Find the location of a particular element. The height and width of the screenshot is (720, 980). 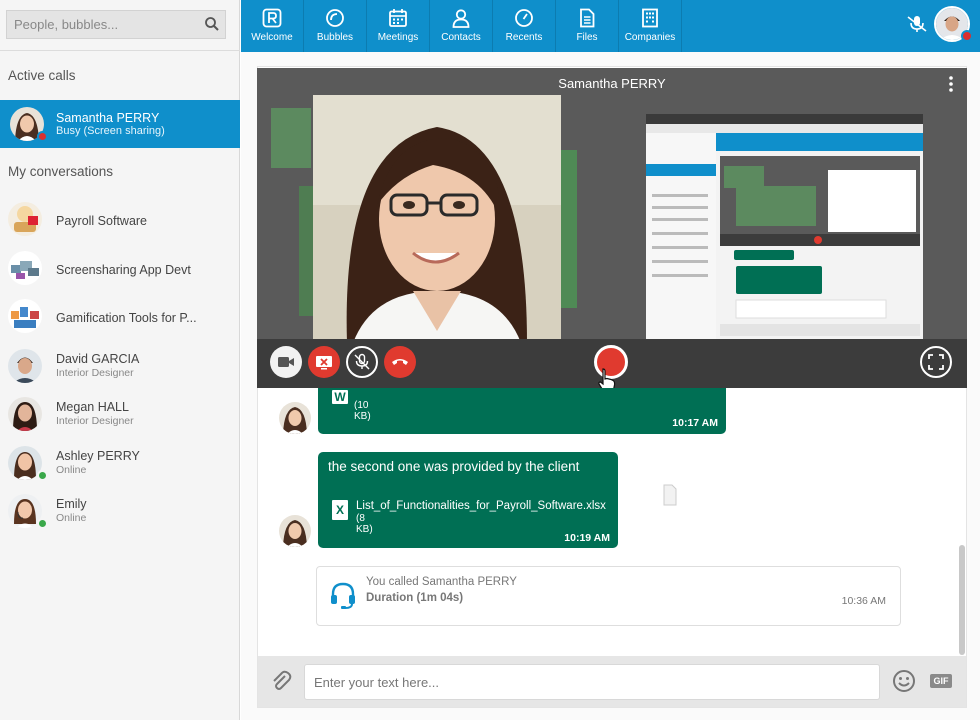

call-duration: Duration (1m 04s) is located at coordinates (415, 598).